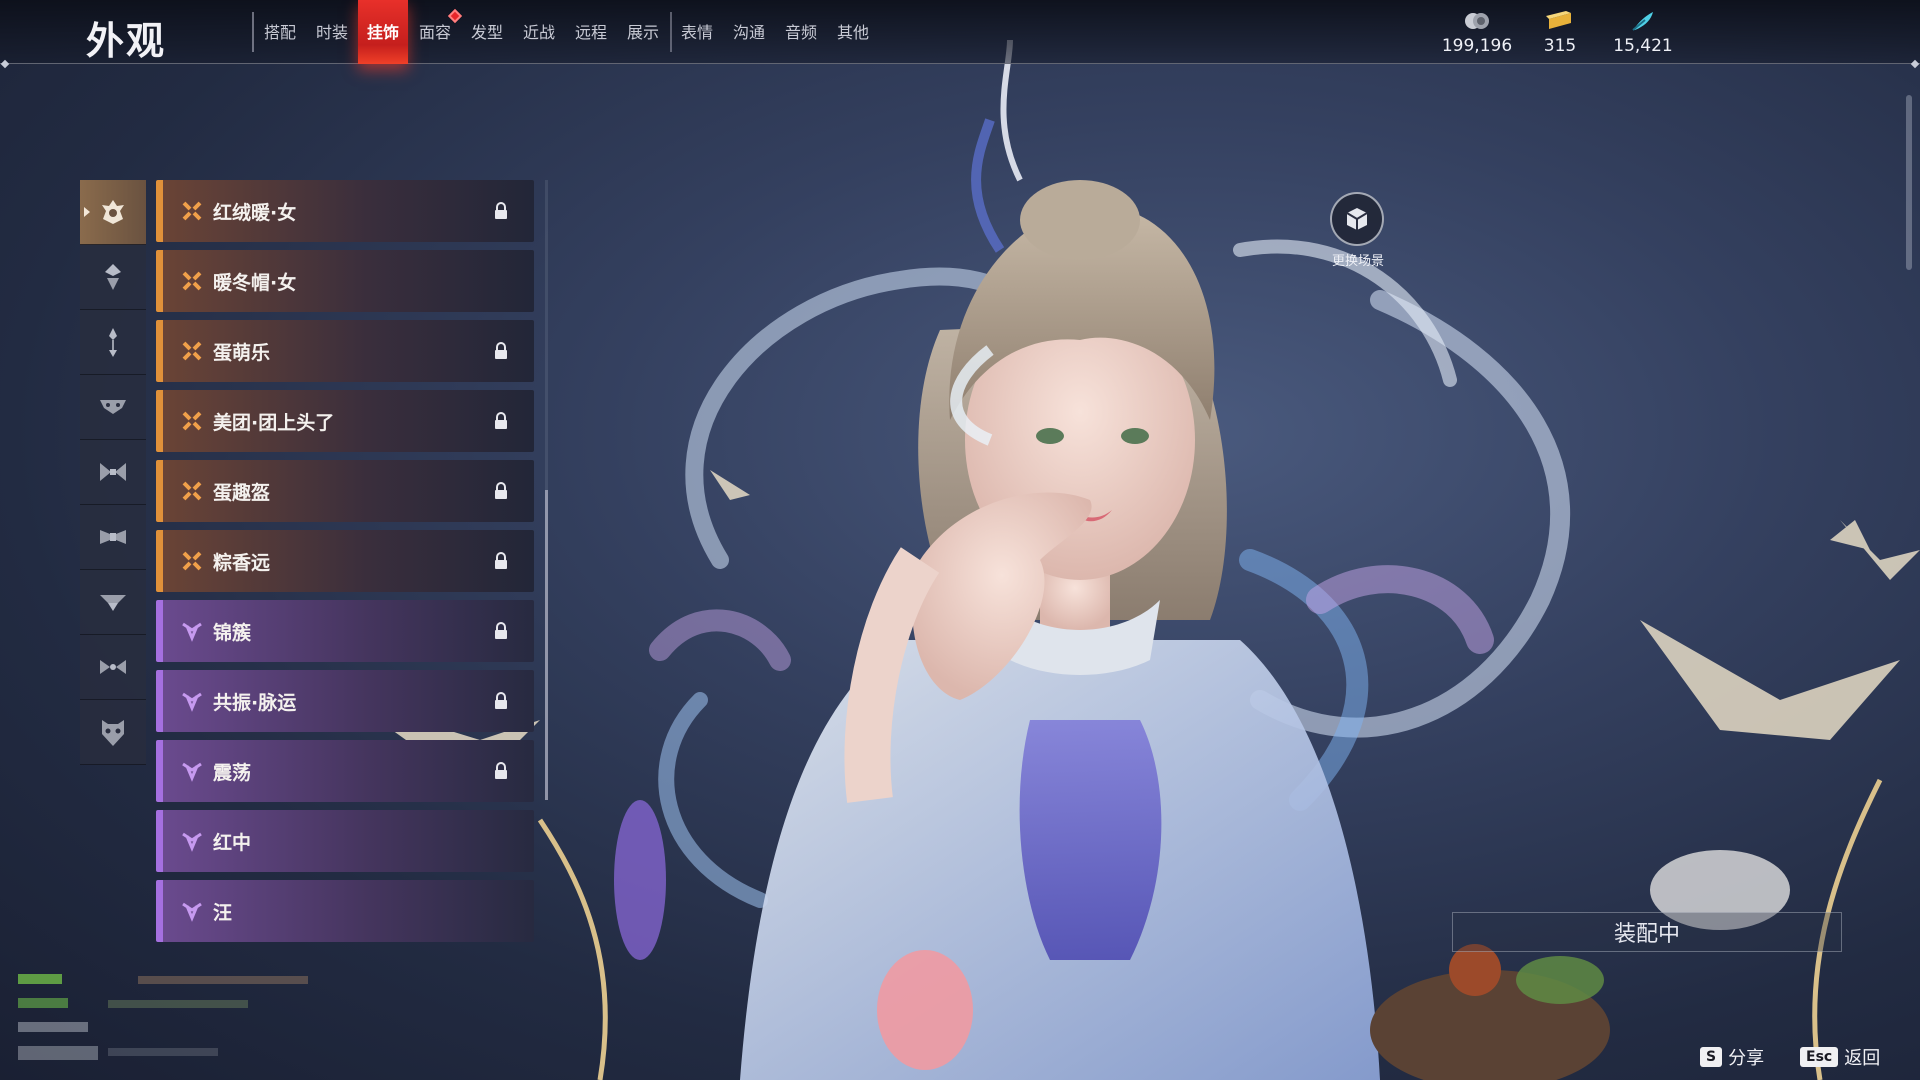 The width and height of the screenshot is (1920, 1080). I want to click on list-scrollbar-thumb, so click(546, 645).